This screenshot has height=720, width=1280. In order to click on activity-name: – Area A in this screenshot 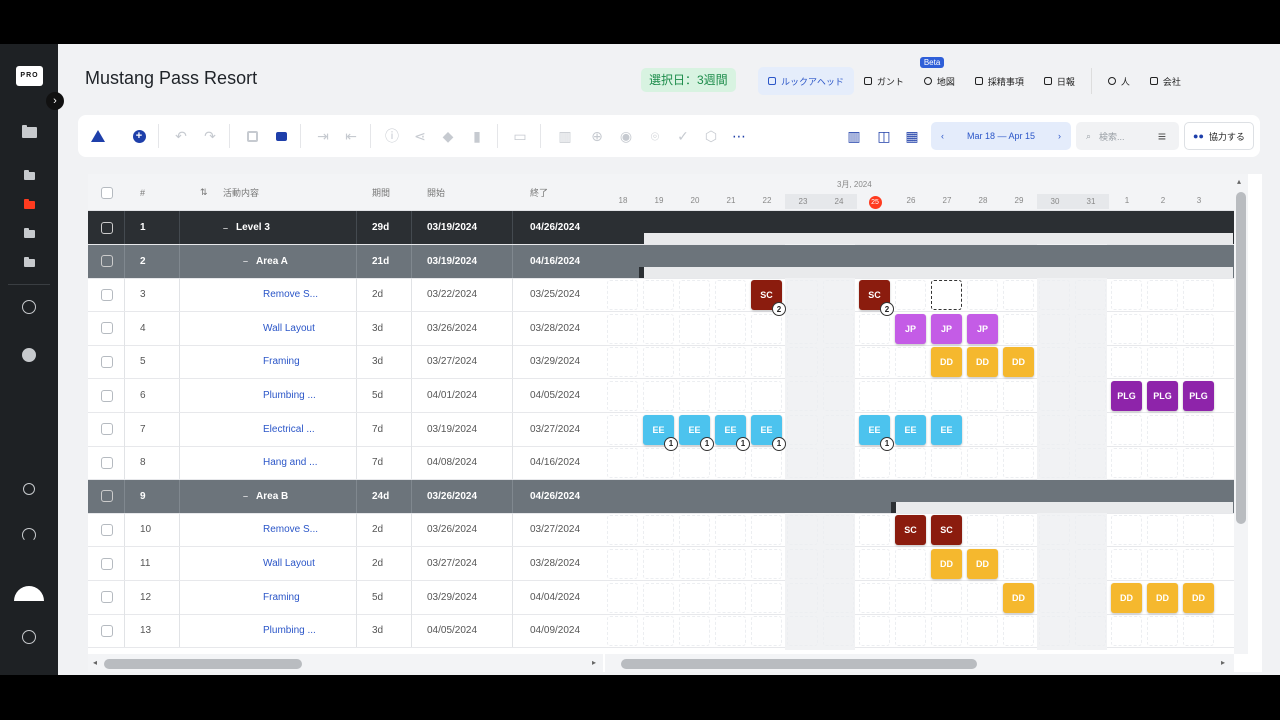, I will do `click(265, 261)`.